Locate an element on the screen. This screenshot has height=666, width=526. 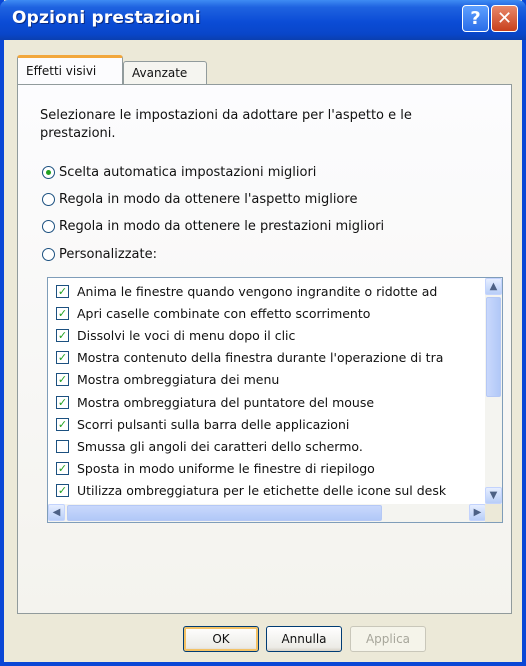
cancel-button: Annulla is located at coordinates (304, 639).